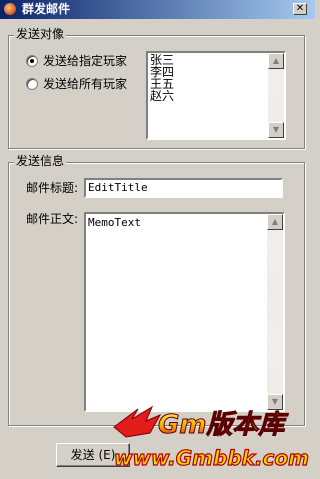  What do you see at coordinates (40, 34) in the screenshot?
I see `recipients-group-legend: 发送对像` at bounding box center [40, 34].